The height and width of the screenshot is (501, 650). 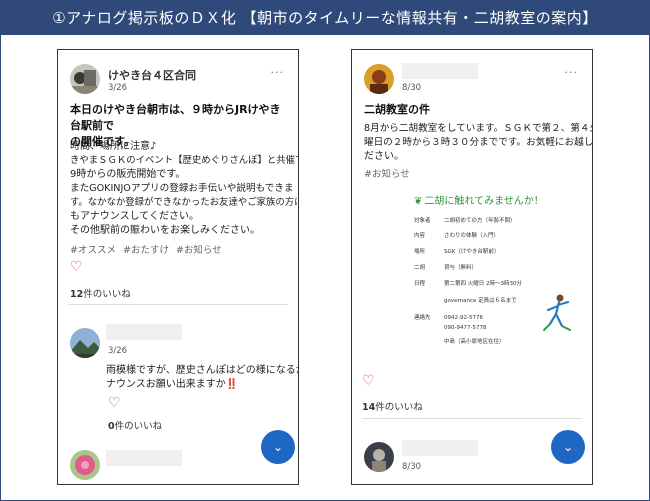 I want to click on flyer-row: 日程 第二第四 火曜日 2時～3時30分, so click(x=468, y=283).